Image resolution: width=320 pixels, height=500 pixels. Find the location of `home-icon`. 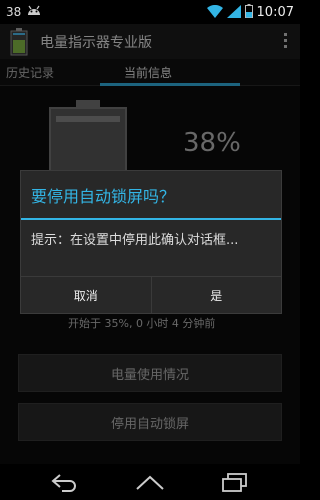

home-icon is located at coordinates (150, 484).